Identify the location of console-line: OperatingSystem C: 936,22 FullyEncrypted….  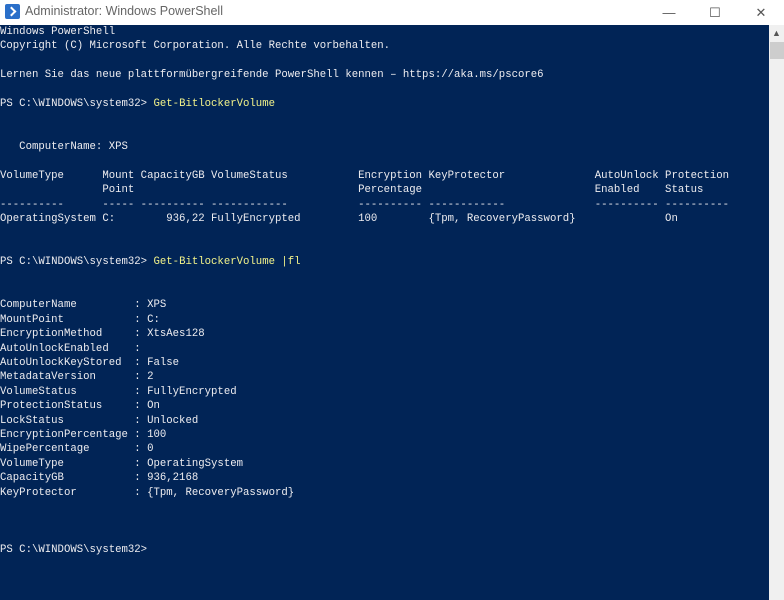
(384, 219).